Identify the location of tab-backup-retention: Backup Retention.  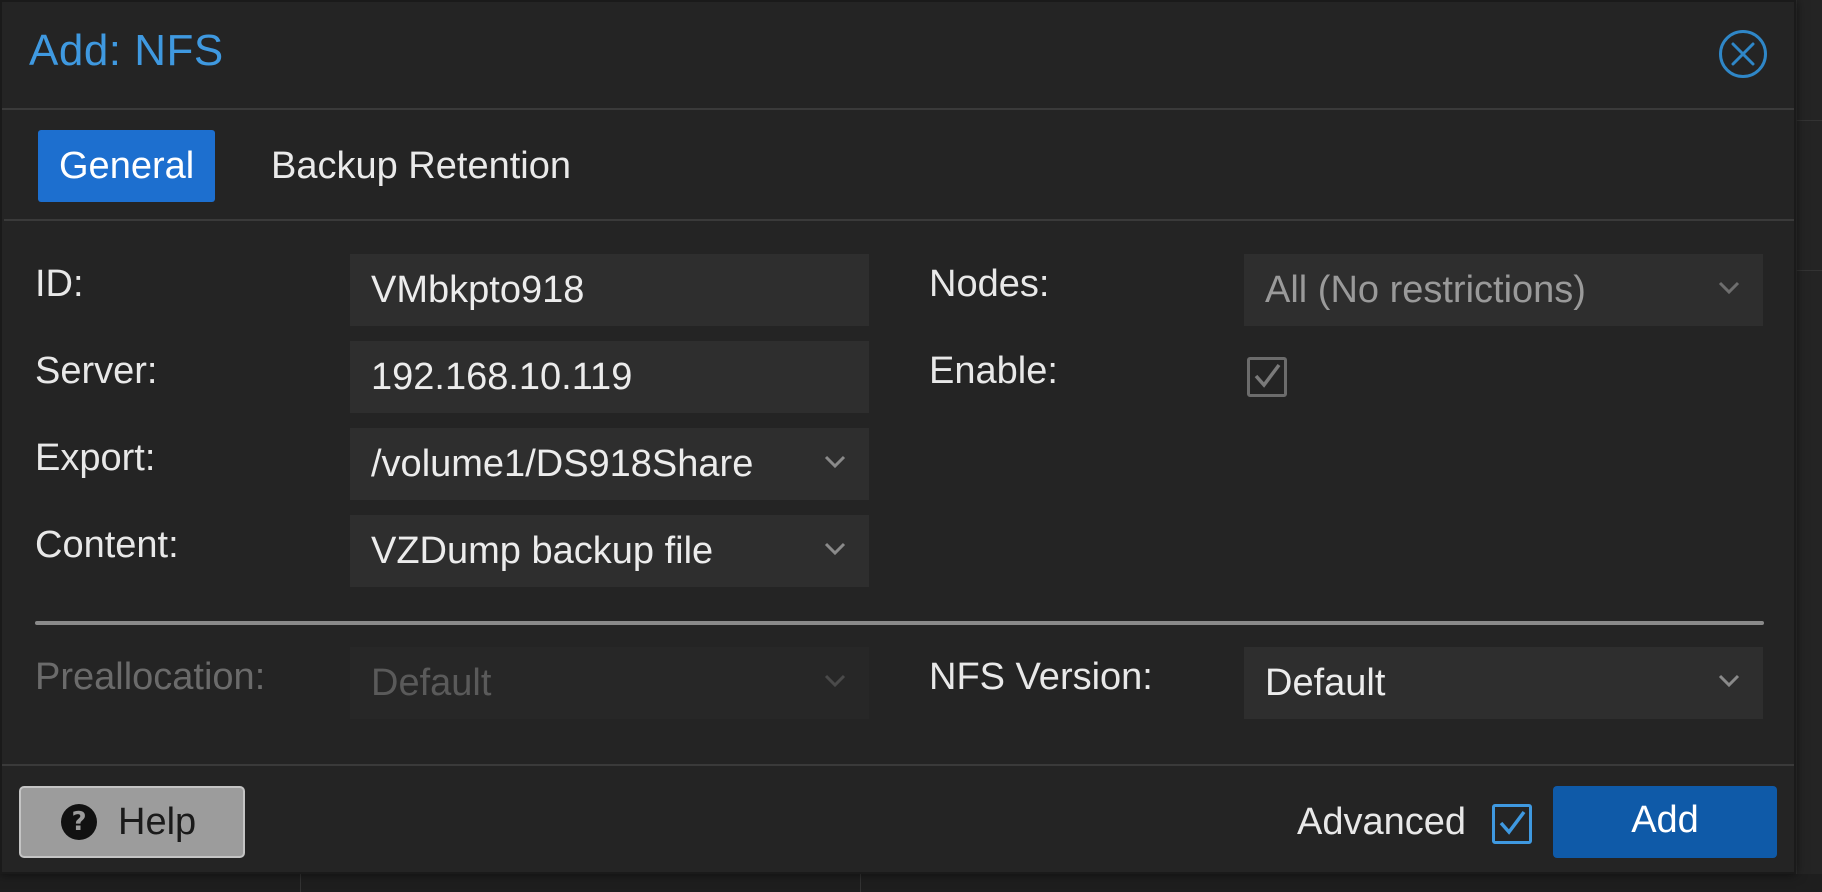
(421, 166).